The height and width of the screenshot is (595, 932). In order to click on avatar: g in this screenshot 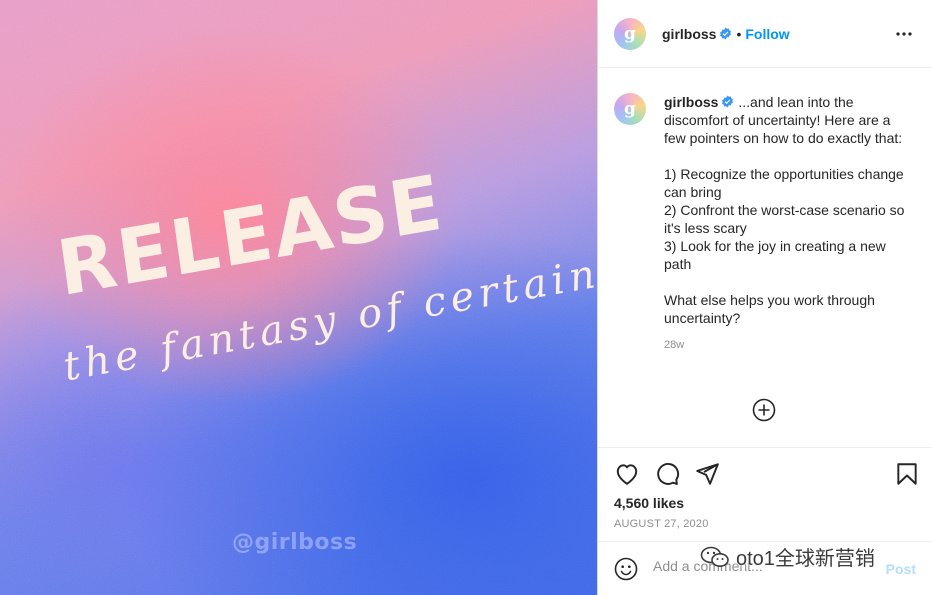, I will do `click(630, 33)`.